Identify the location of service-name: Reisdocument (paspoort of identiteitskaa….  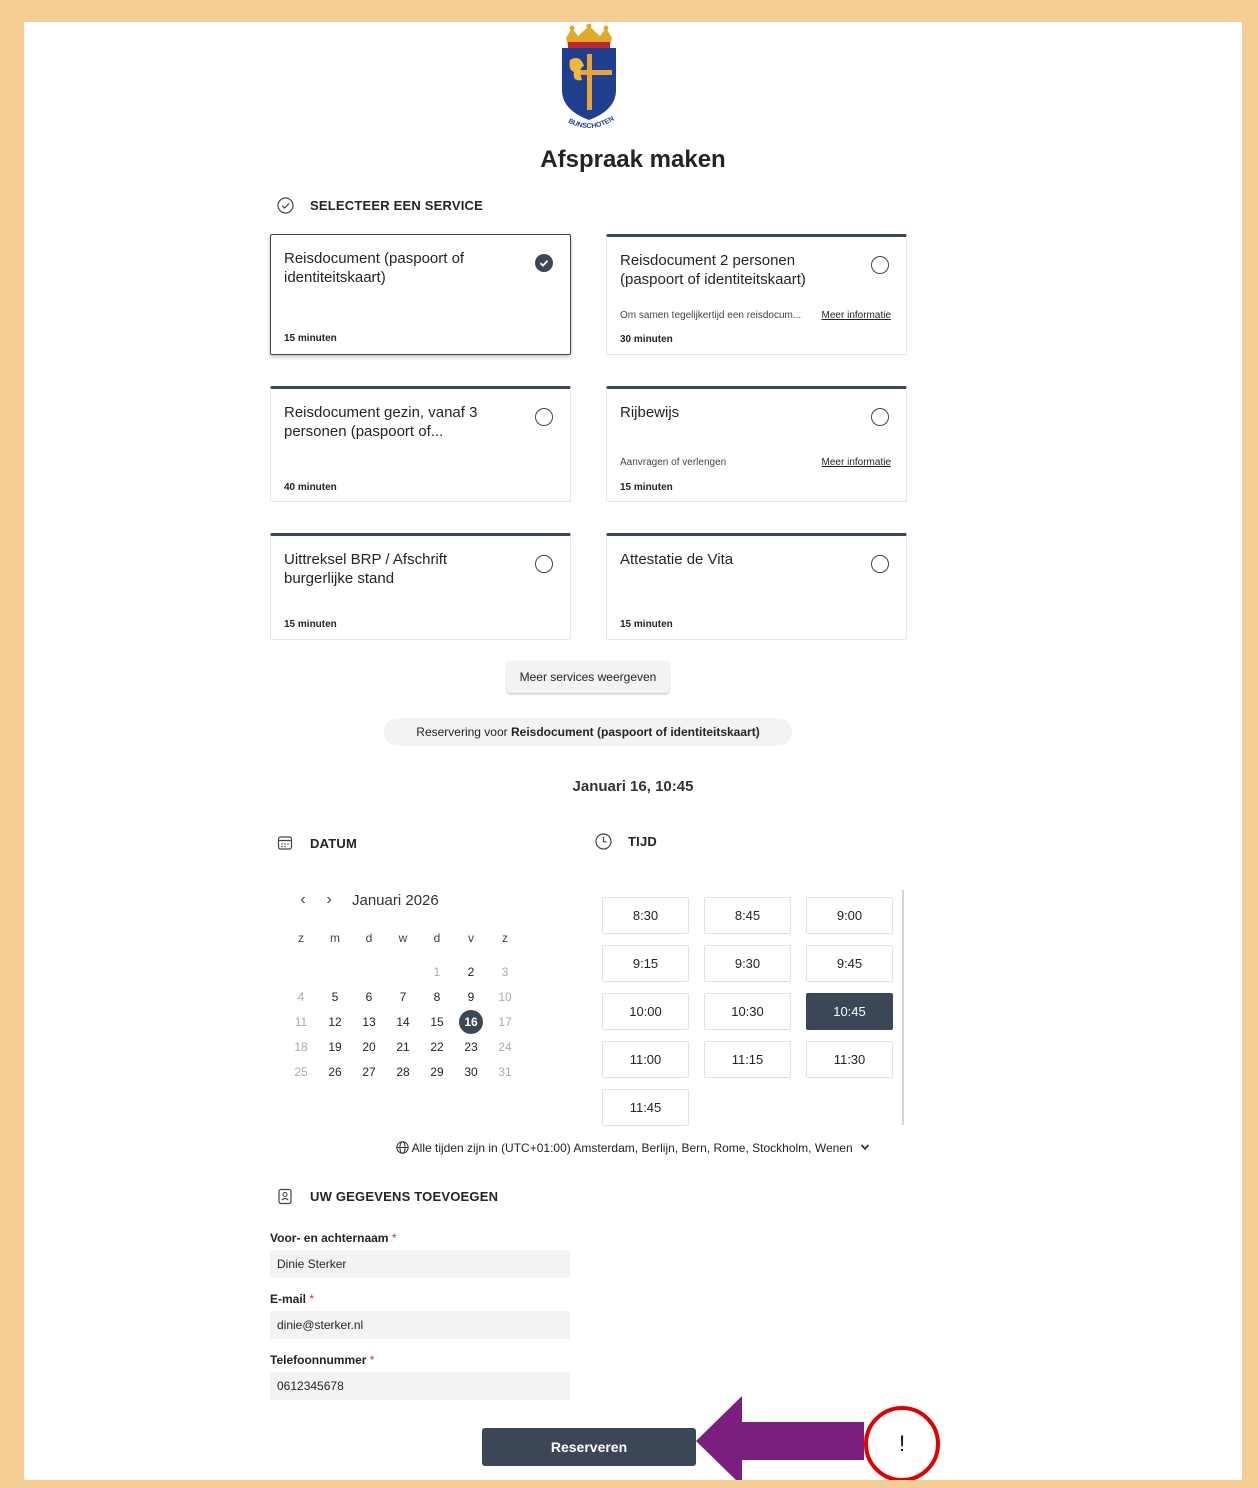
(374, 268).